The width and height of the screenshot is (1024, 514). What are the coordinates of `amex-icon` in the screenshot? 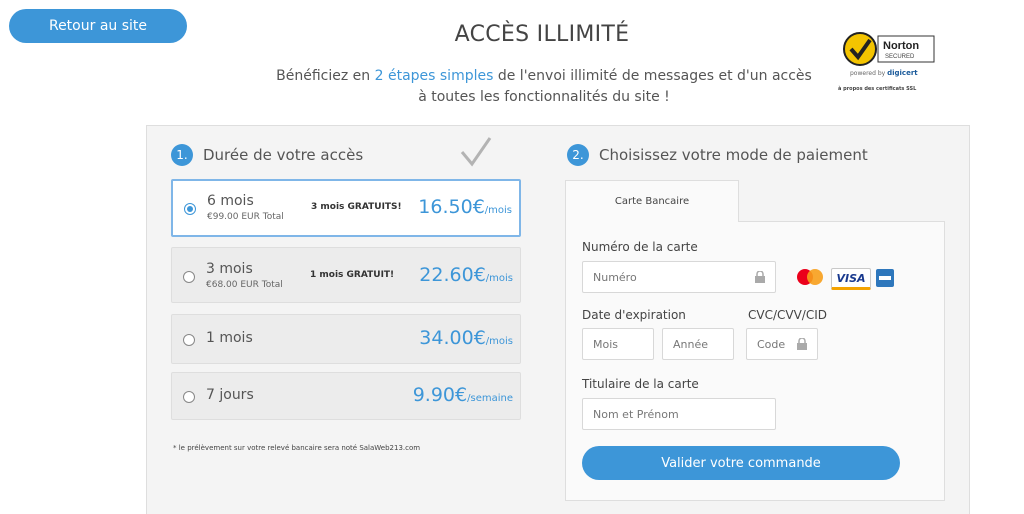 It's located at (885, 278).